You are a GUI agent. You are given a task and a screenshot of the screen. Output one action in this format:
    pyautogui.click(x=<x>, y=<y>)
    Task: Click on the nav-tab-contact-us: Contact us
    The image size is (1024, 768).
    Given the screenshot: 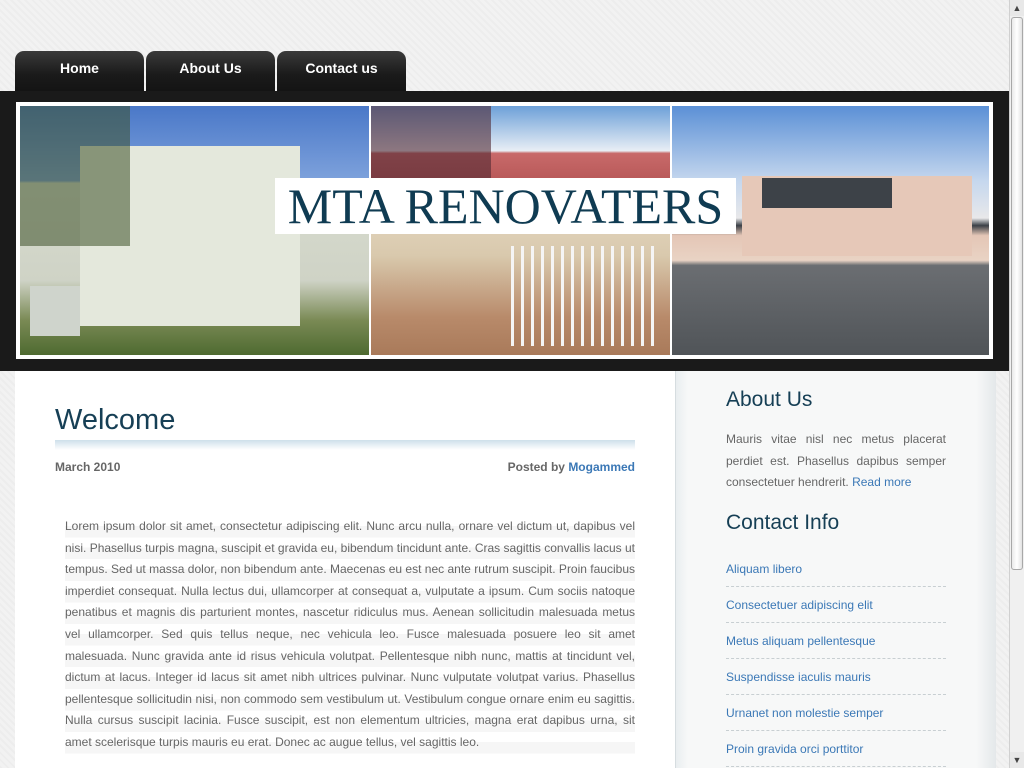 What is the action you would take?
    pyautogui.click(x=341, y=71)
    